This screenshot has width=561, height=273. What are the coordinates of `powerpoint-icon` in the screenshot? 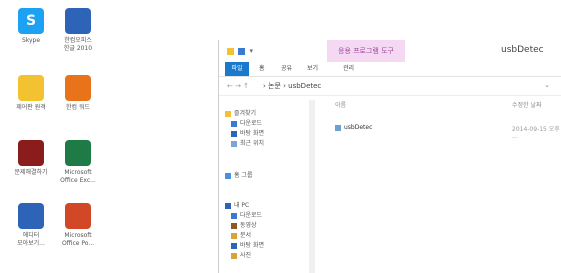 It's located at (78, 216).